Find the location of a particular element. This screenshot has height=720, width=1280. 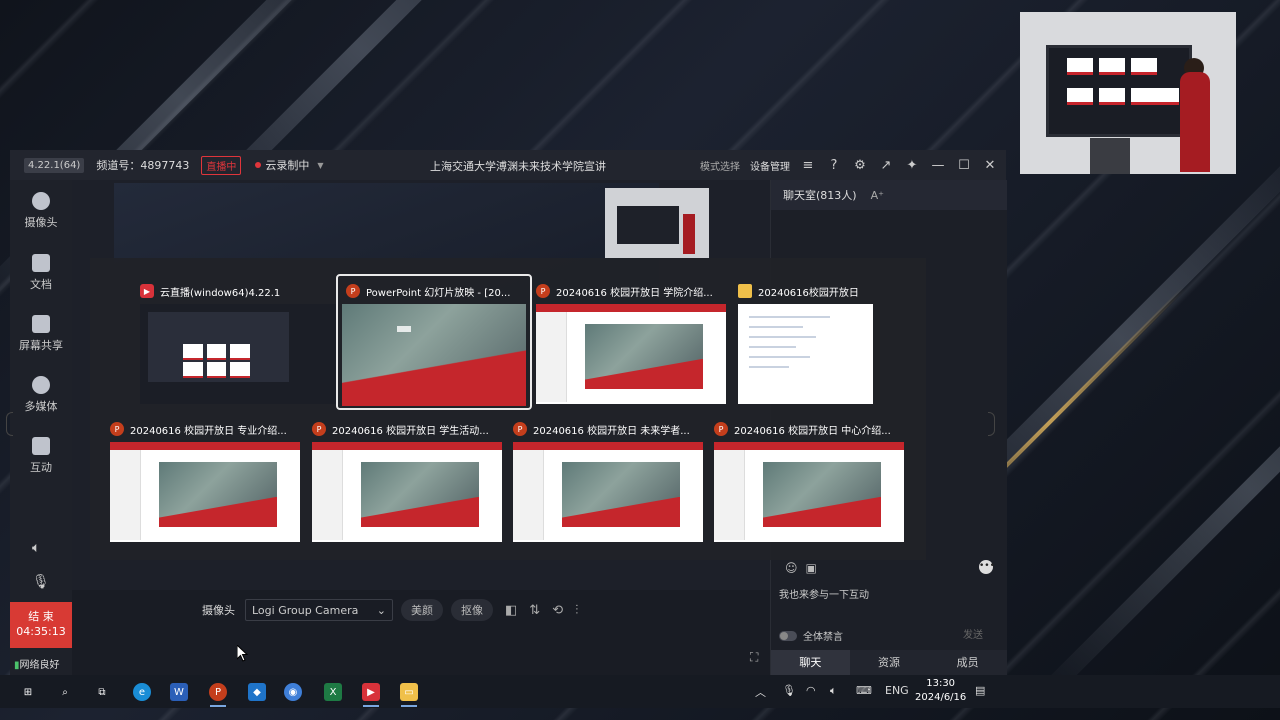

mute-all-toggle: 全体禁言 is located at coordinates (811, 635).